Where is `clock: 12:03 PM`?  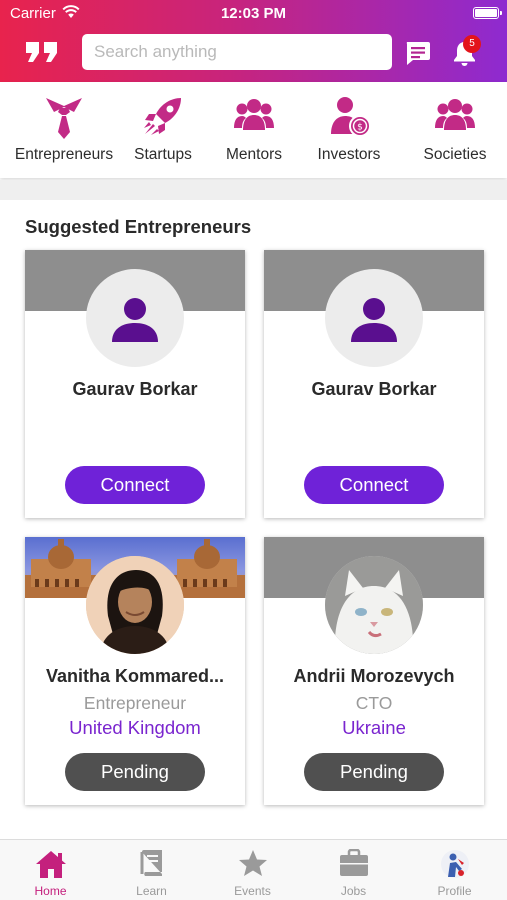 clock: 12:03 PM is located at coordinates (253, 13).